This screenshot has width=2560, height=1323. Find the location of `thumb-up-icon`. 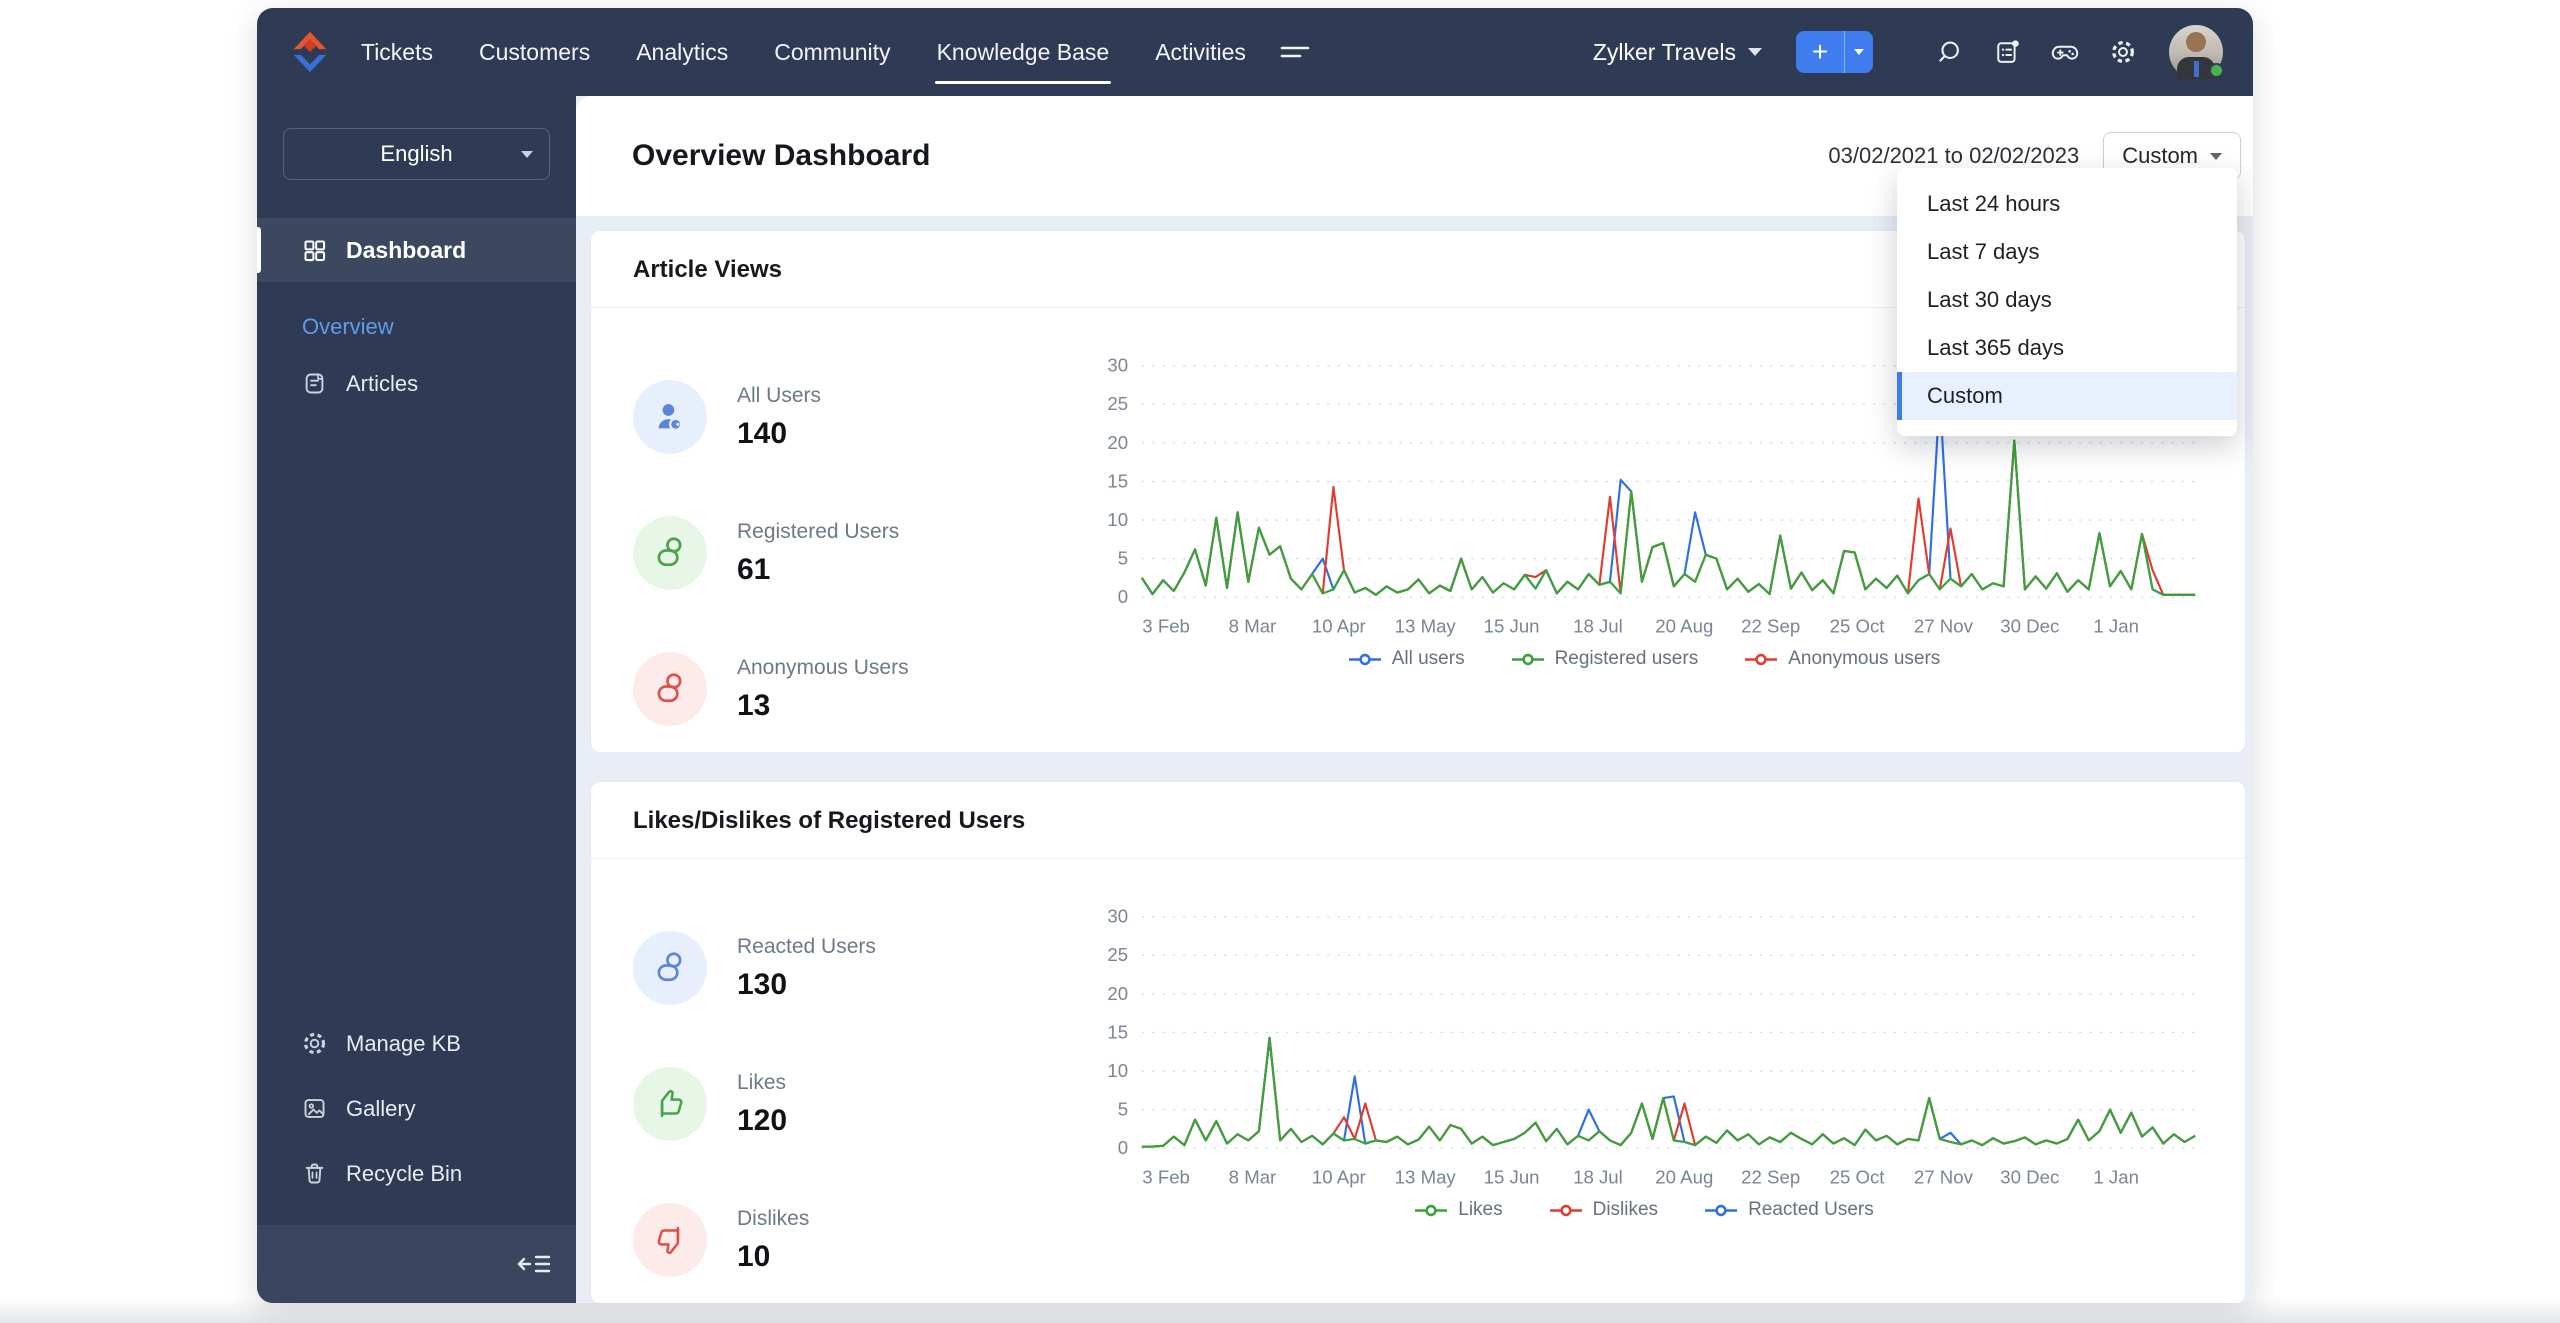

thumb-up-icon is located at coordinates (671, 1103).